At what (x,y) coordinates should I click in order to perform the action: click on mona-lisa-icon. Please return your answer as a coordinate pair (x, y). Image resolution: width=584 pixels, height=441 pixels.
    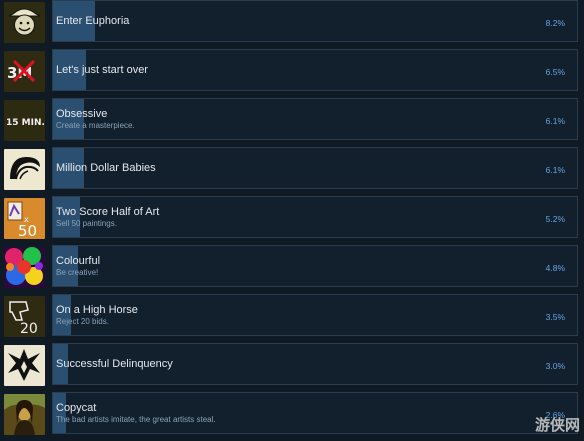
    Looking at the image, I should click on (24, 414).